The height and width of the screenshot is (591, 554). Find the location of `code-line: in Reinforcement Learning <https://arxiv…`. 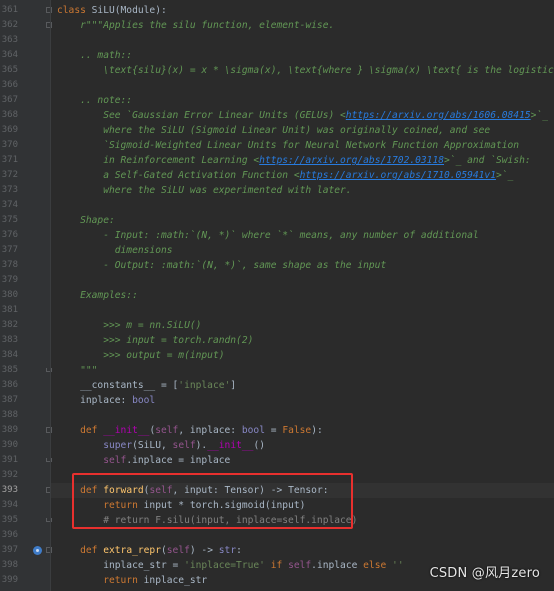

code-line: in Reinforcement Learning <https://arxiv… is located at coordinates (302, 160).